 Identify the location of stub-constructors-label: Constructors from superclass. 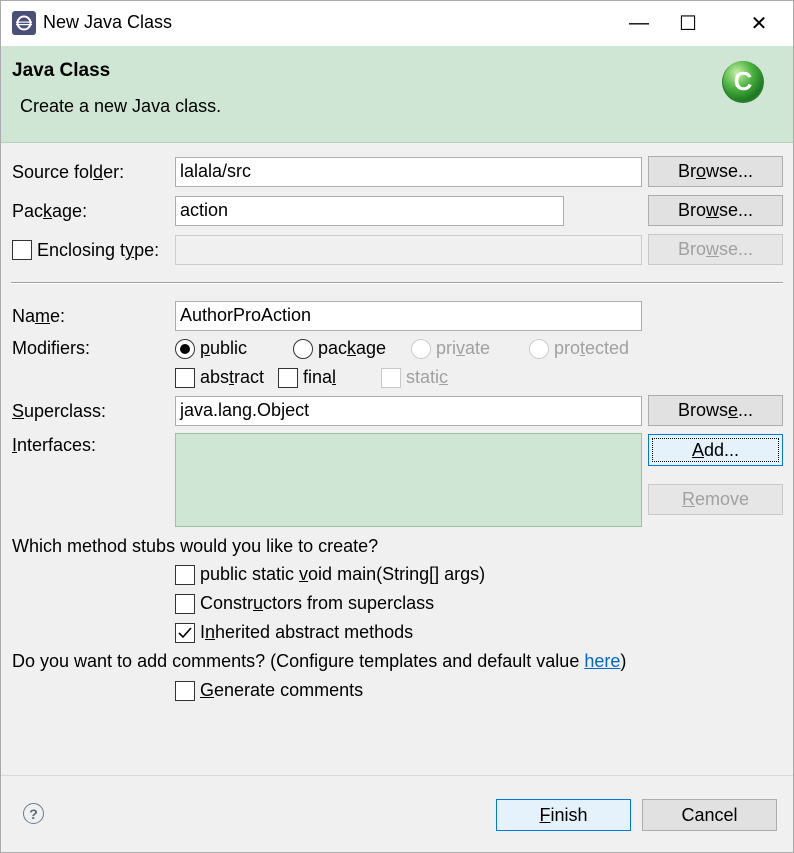
(317, 603).